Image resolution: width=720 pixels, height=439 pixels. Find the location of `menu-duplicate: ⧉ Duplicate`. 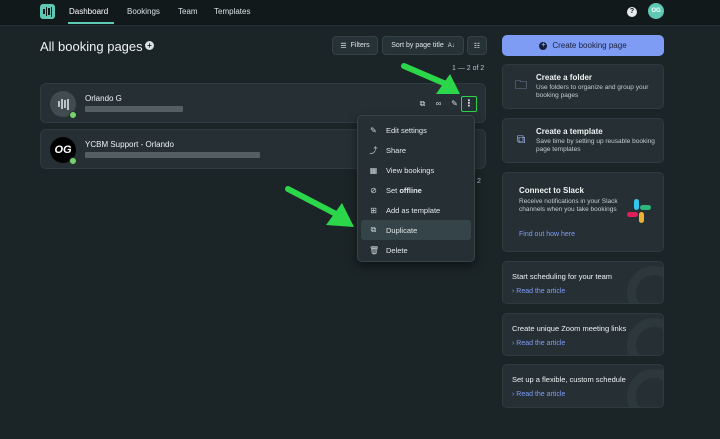

menu-duplicate: ⧉ Duplicate is located at coordinates (416, 230).